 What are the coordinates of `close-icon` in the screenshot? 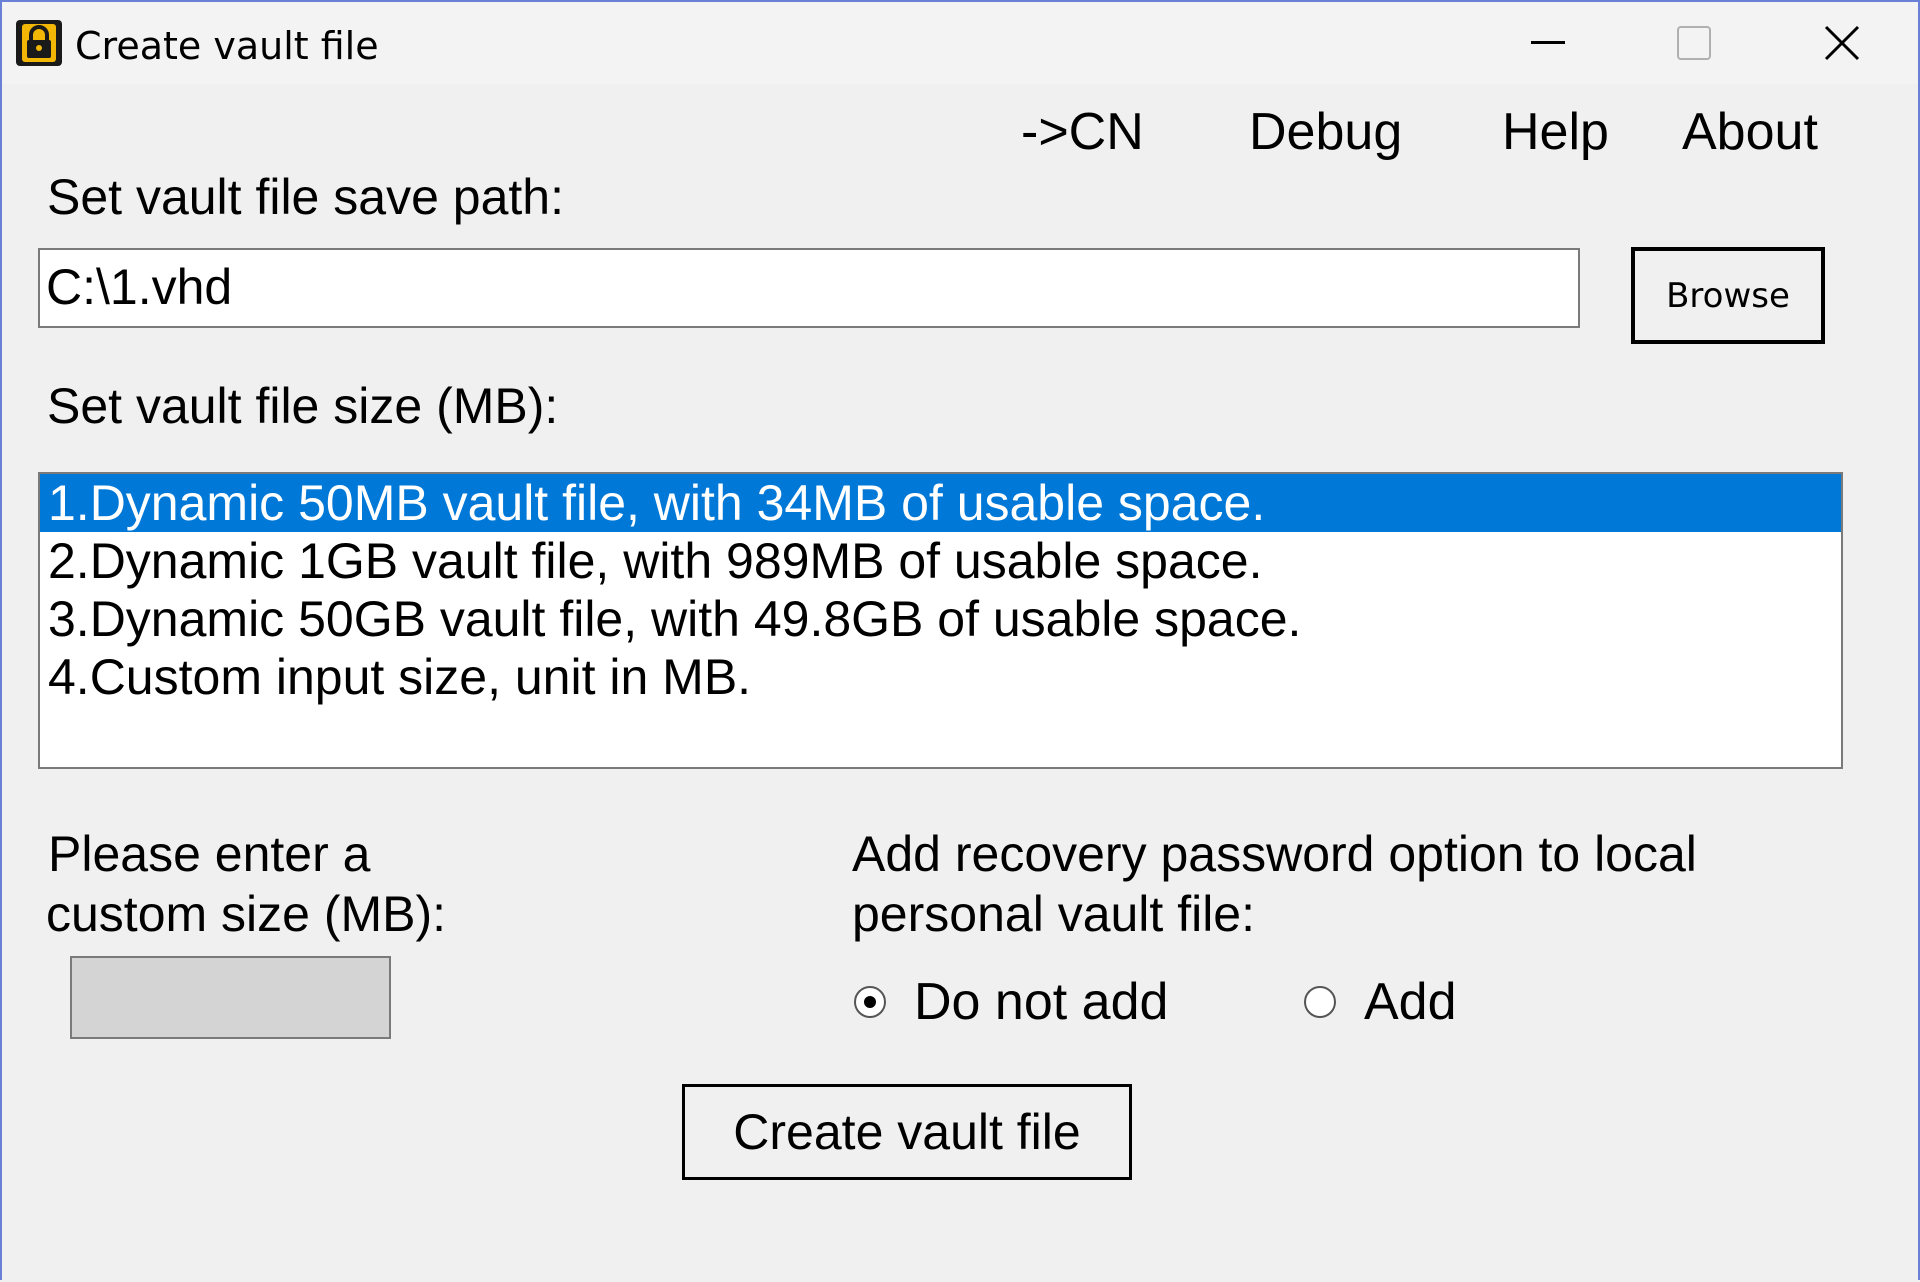 It's located at (1842, 43).